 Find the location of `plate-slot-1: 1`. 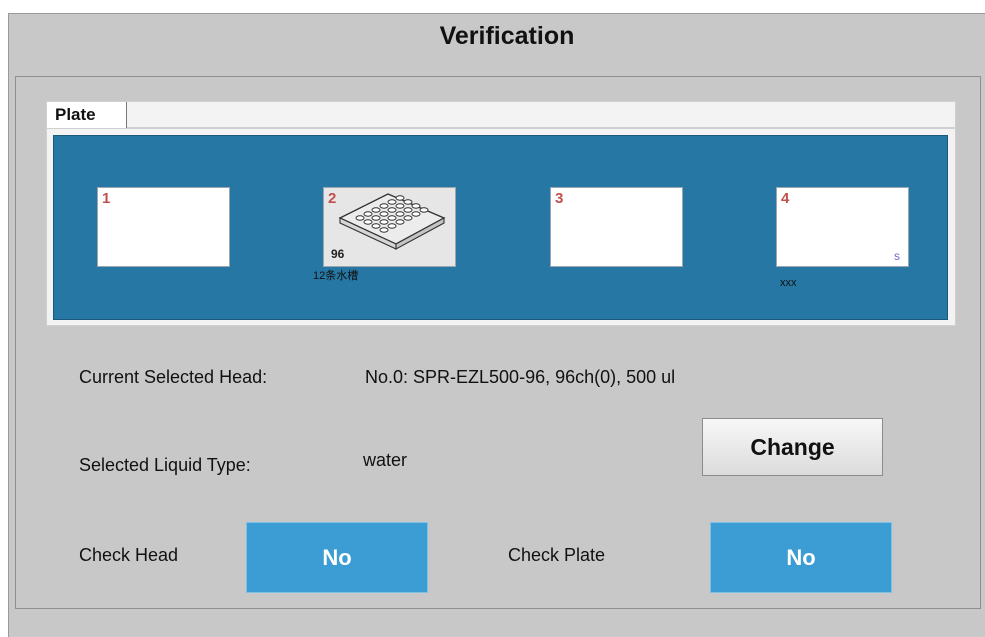

plate-slot-1: 1 is located at coordinates (163, 227).